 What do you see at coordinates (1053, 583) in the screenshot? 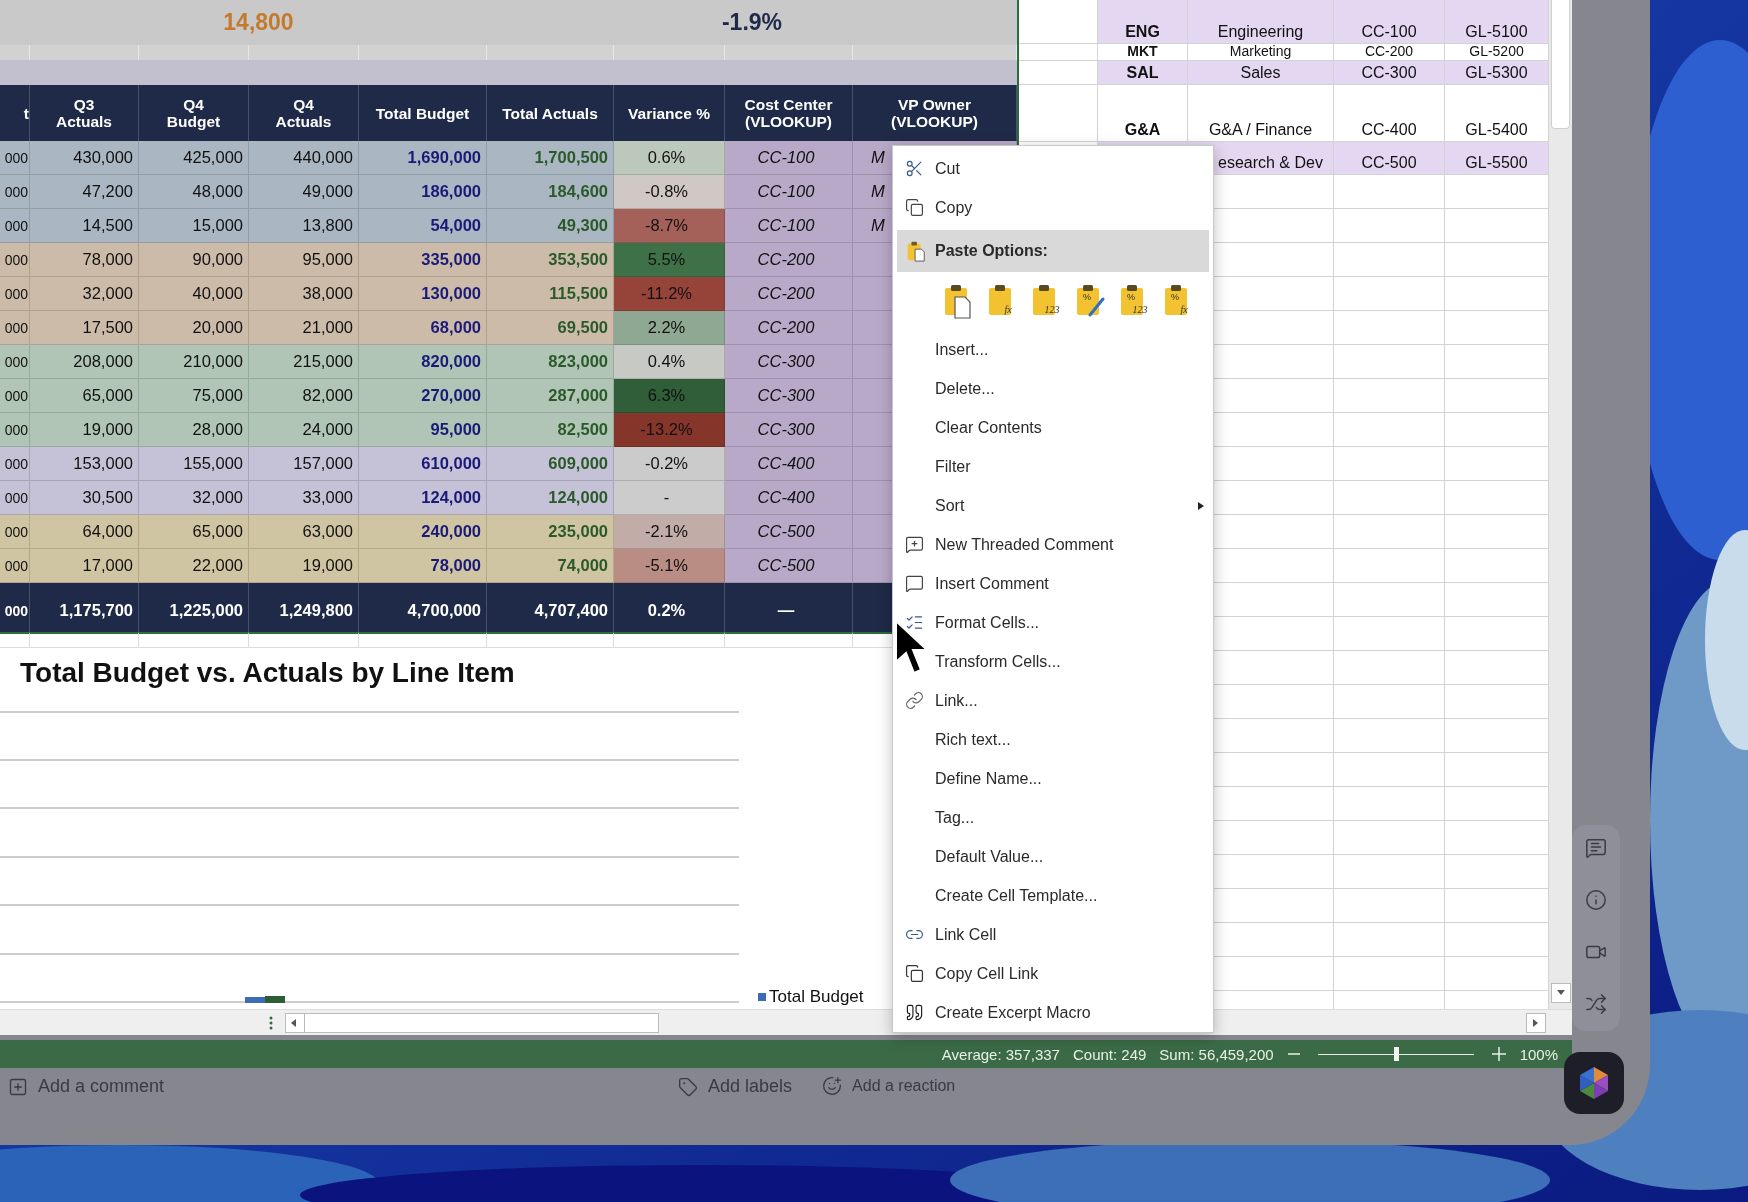
I see `menu-item: Insert Comment` at bounding box center [1053, 583].